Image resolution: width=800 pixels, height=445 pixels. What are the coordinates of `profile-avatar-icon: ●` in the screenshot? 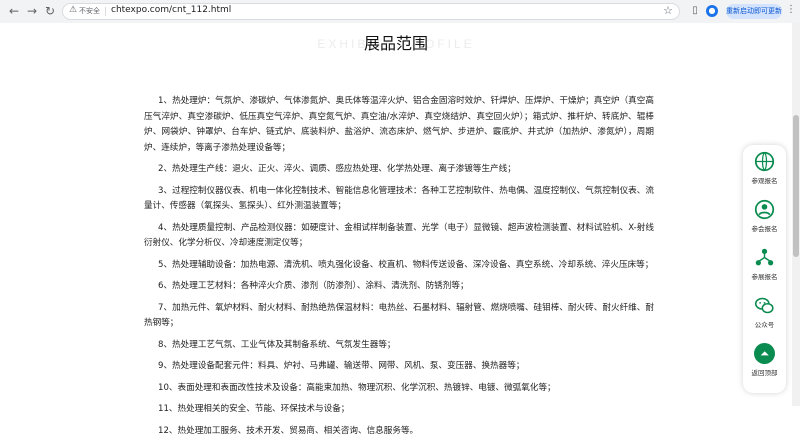 It's located at (712, 11).